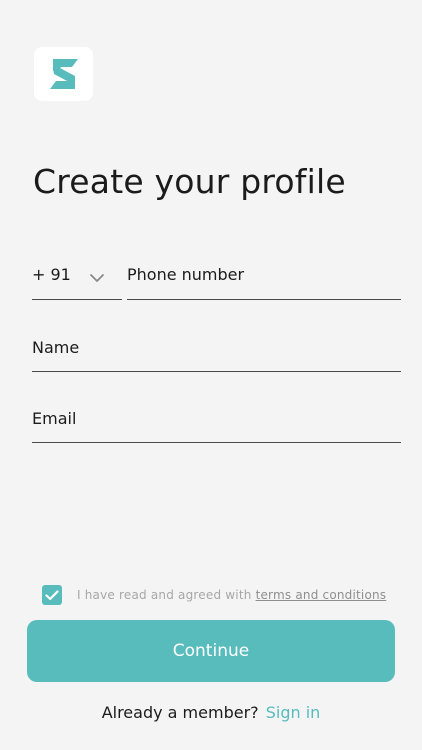  Describe the element at coordinates (293, 712) in the screenshot. I see `sign-in-link: Sign in` at that location.